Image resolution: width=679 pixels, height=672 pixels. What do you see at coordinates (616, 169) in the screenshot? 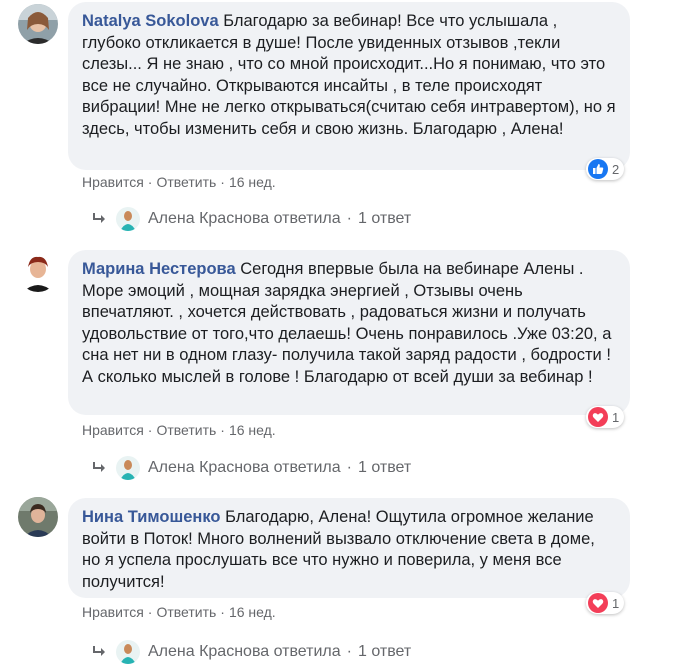
I see `reaction-count: 2` at bounding box center [616, 169].